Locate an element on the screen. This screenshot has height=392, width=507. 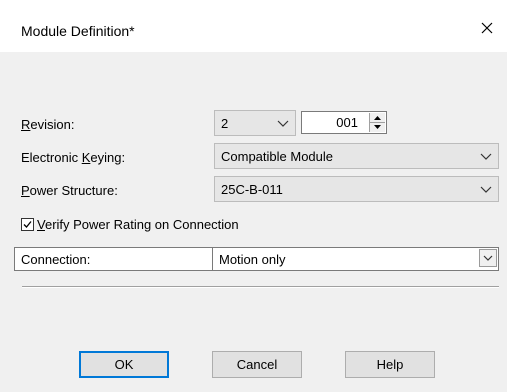
help-button: Help is located at coordinates (390, 364).